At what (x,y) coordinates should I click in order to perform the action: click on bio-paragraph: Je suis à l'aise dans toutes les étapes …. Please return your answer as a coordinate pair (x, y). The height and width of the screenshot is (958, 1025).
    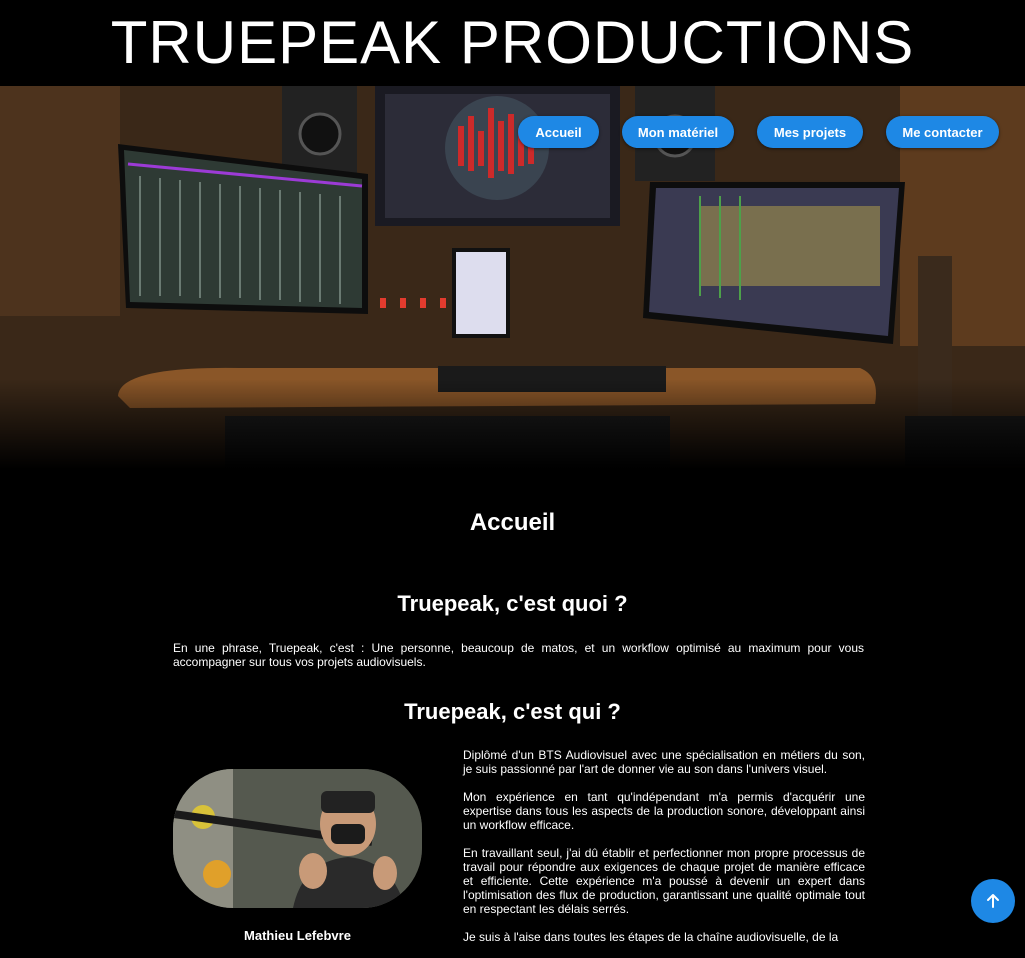
    Looking at the image, I should click on (651, 937).